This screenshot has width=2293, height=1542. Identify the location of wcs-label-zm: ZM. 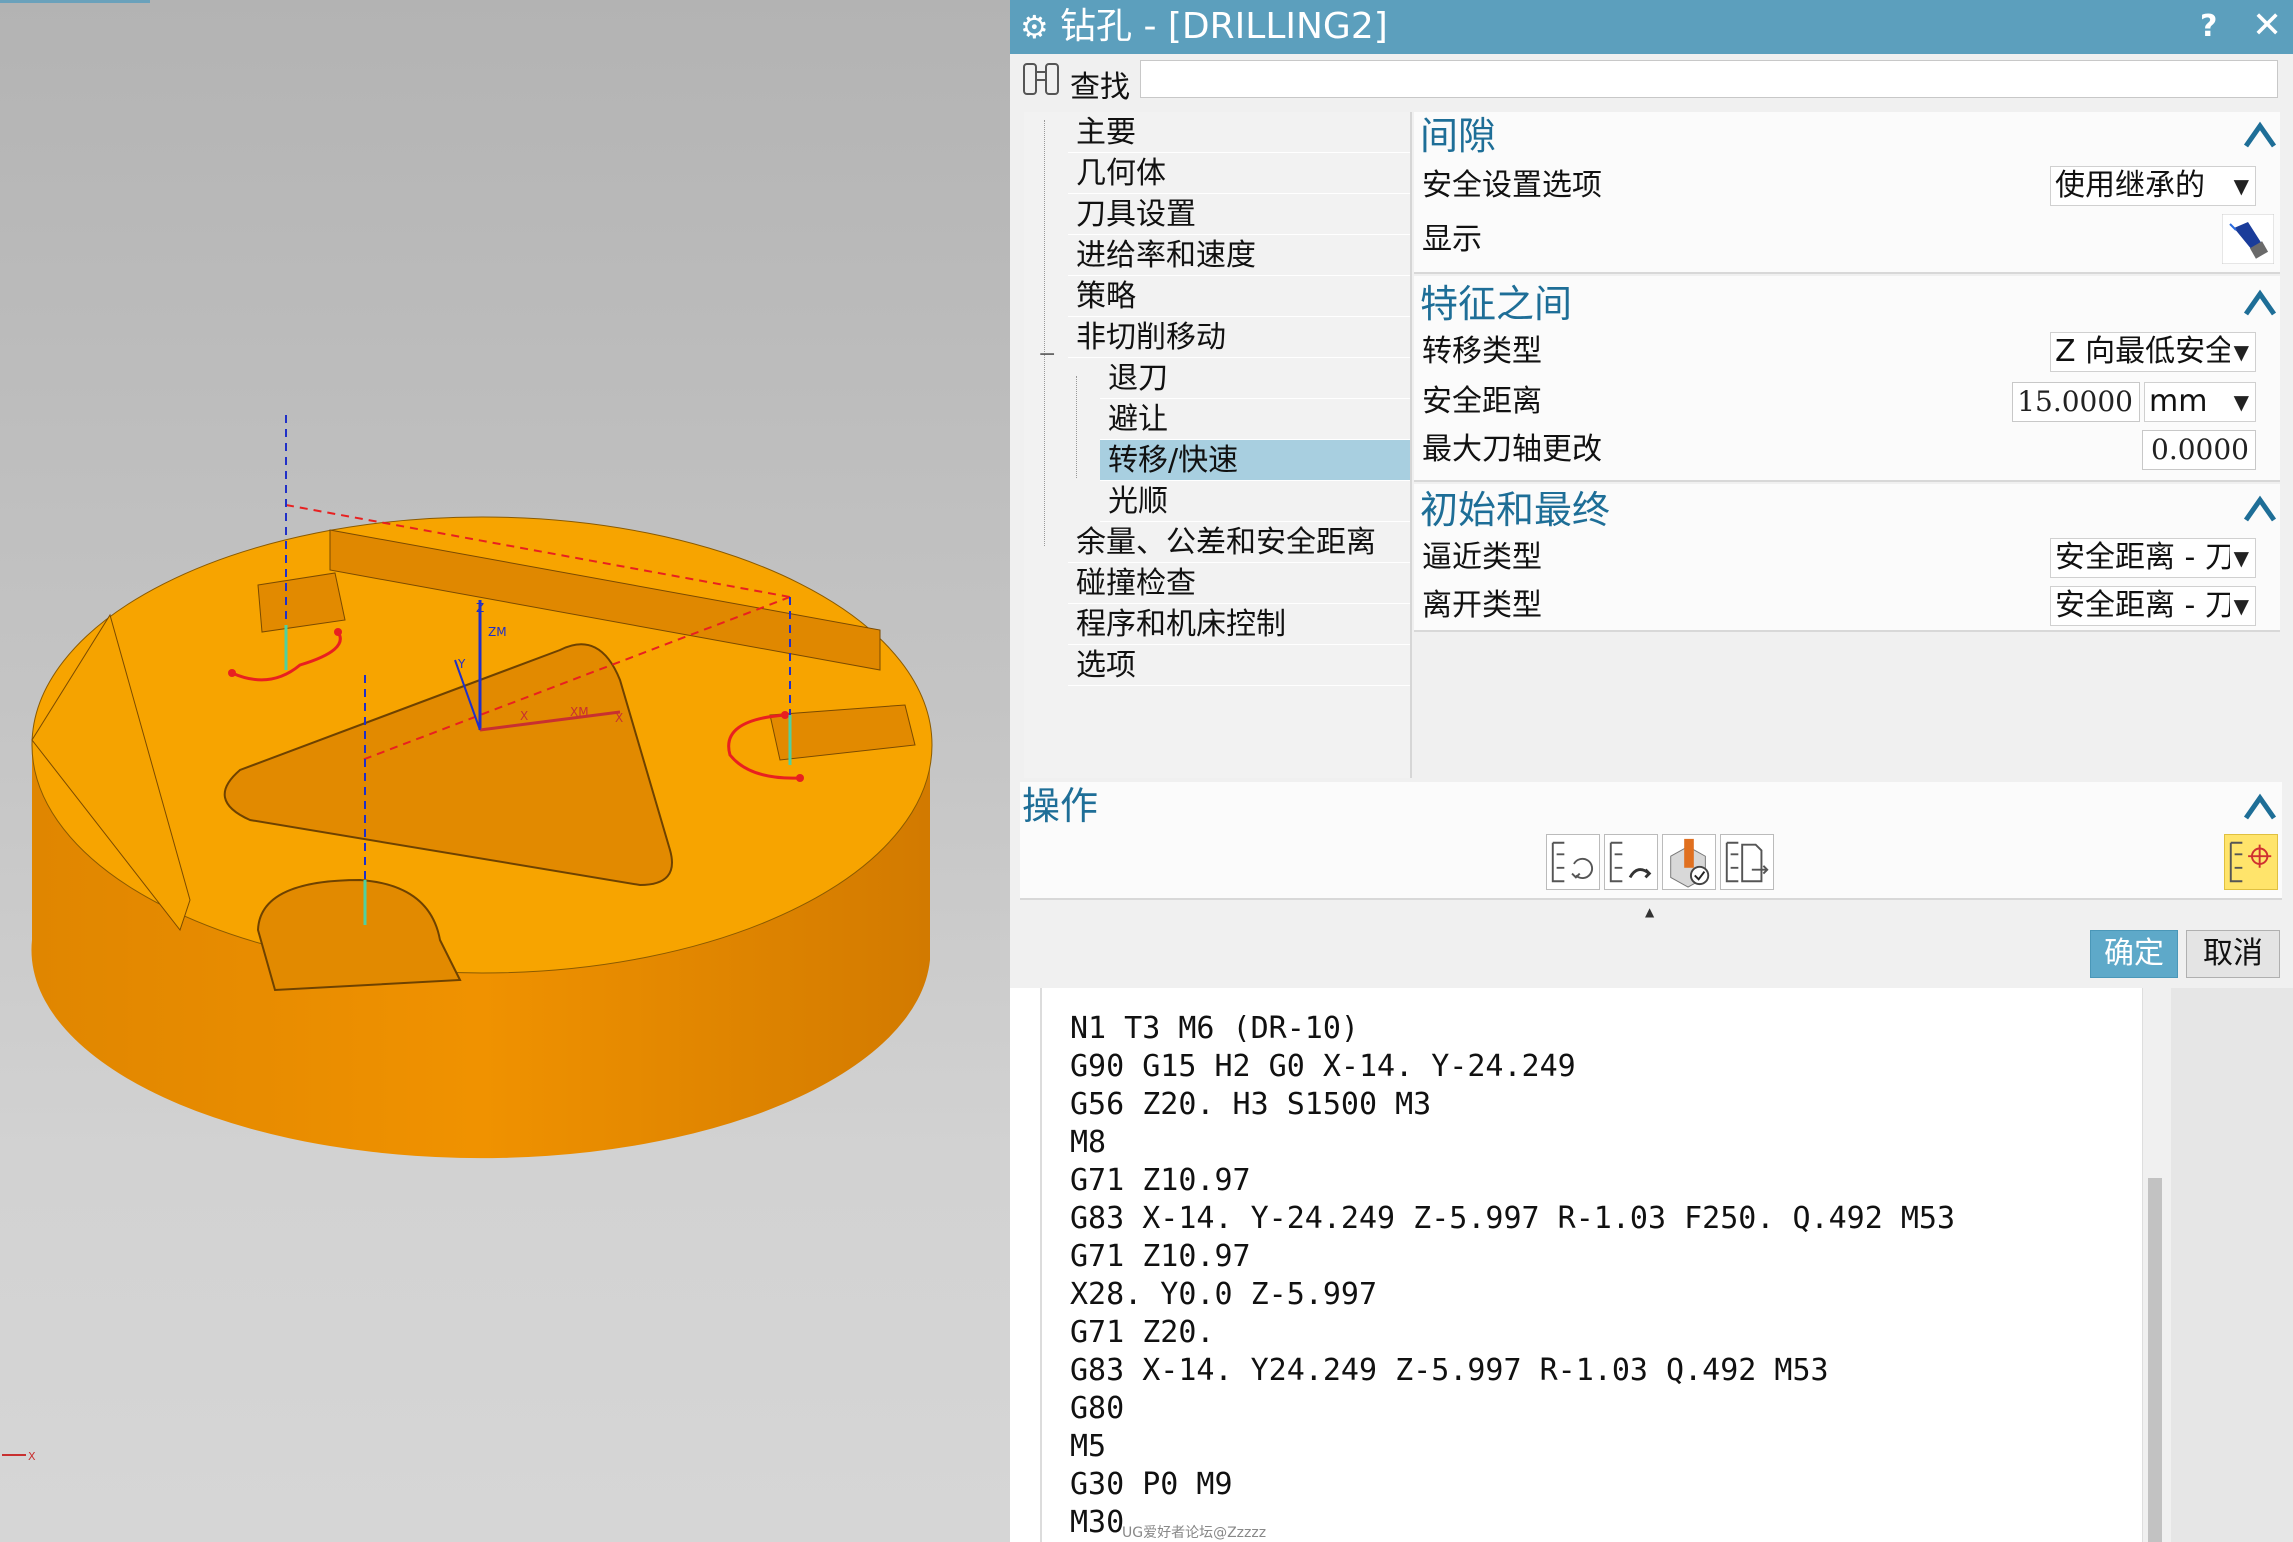
(497, 632).